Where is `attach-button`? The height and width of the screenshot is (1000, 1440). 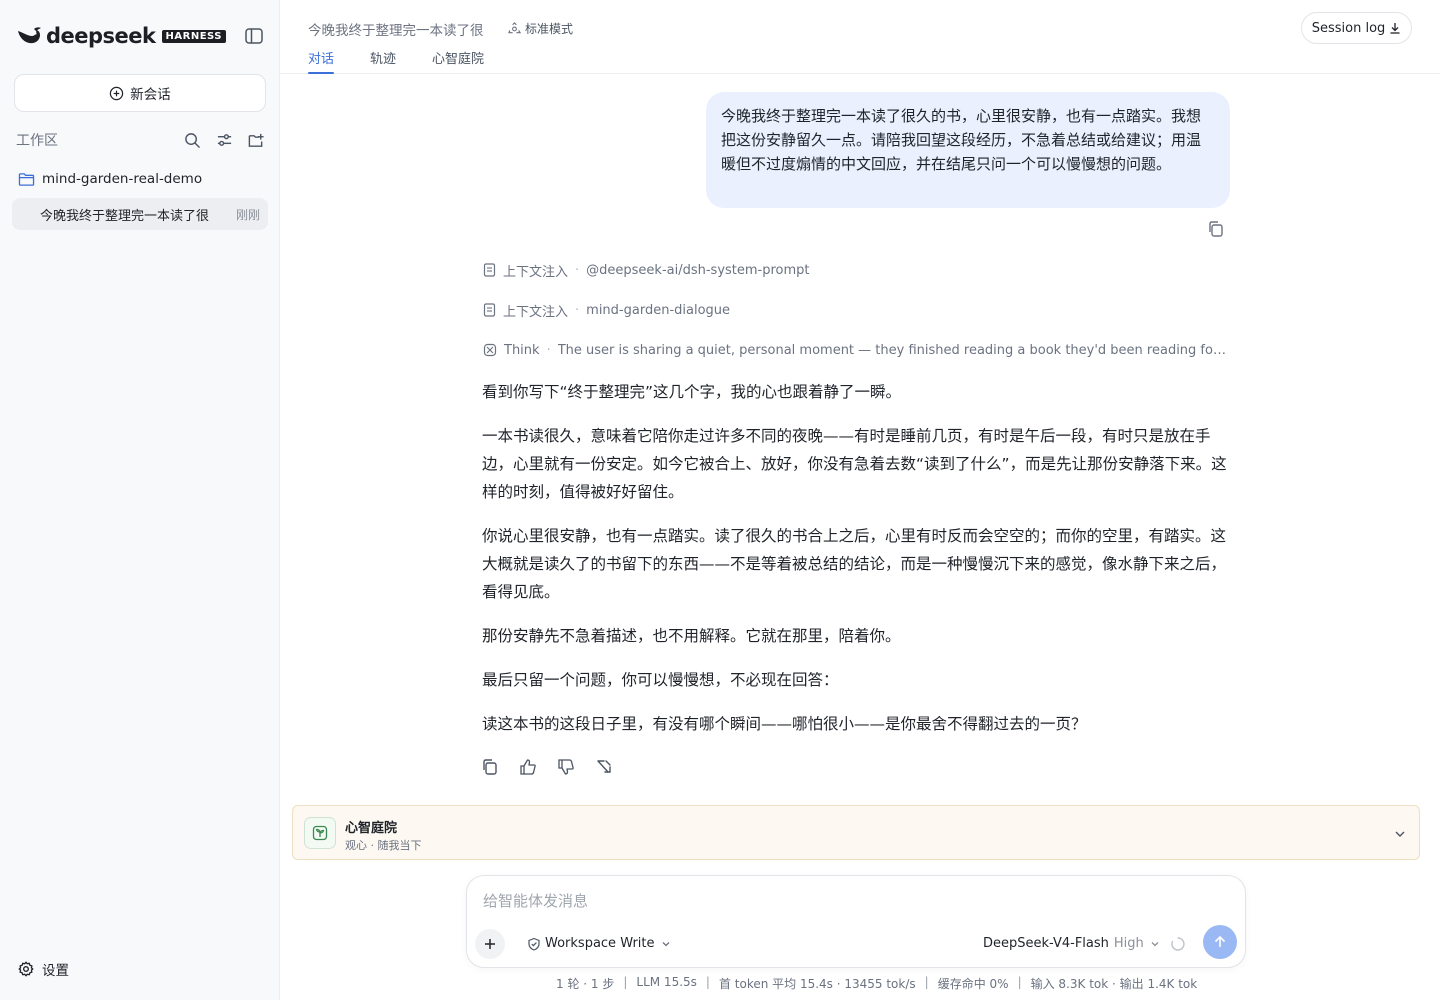
attach-button is located at coordinates (490, 944).